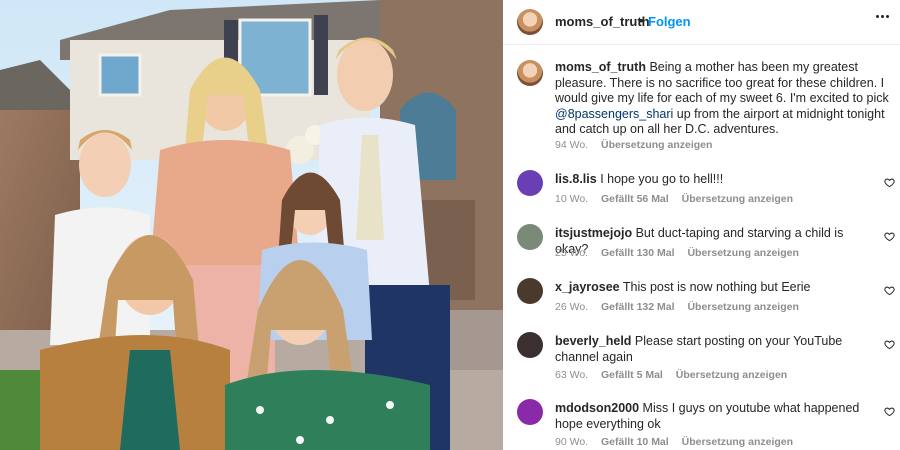  Describe the element at coordinates (600, 67) in the screenshot. I see `caption-username: moms_of_truth` at that location.